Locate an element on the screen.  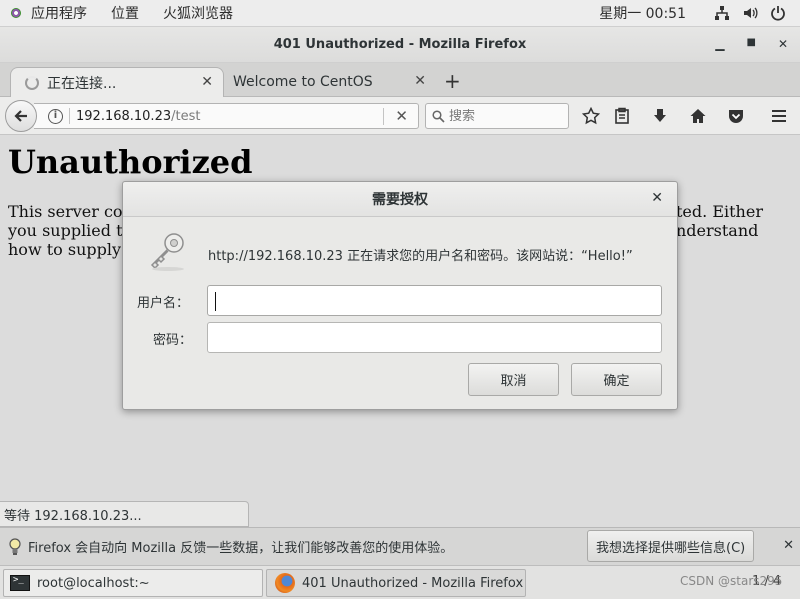
taskbar-item-firefox: 401 Unauthorized - Mozilla Firefox is located at coordinates (396, 583).